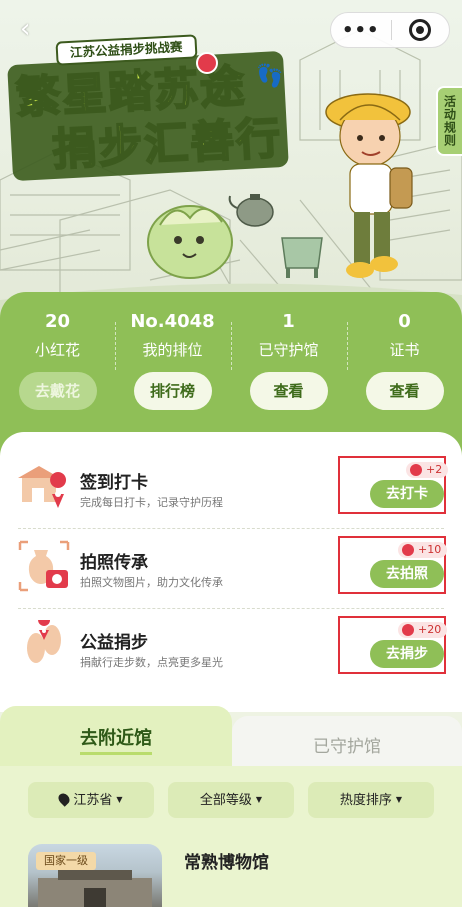 The width and height of the screenshot is (462, 907). I want to click on back-chevron-icon: ‹, so click(34, 30).